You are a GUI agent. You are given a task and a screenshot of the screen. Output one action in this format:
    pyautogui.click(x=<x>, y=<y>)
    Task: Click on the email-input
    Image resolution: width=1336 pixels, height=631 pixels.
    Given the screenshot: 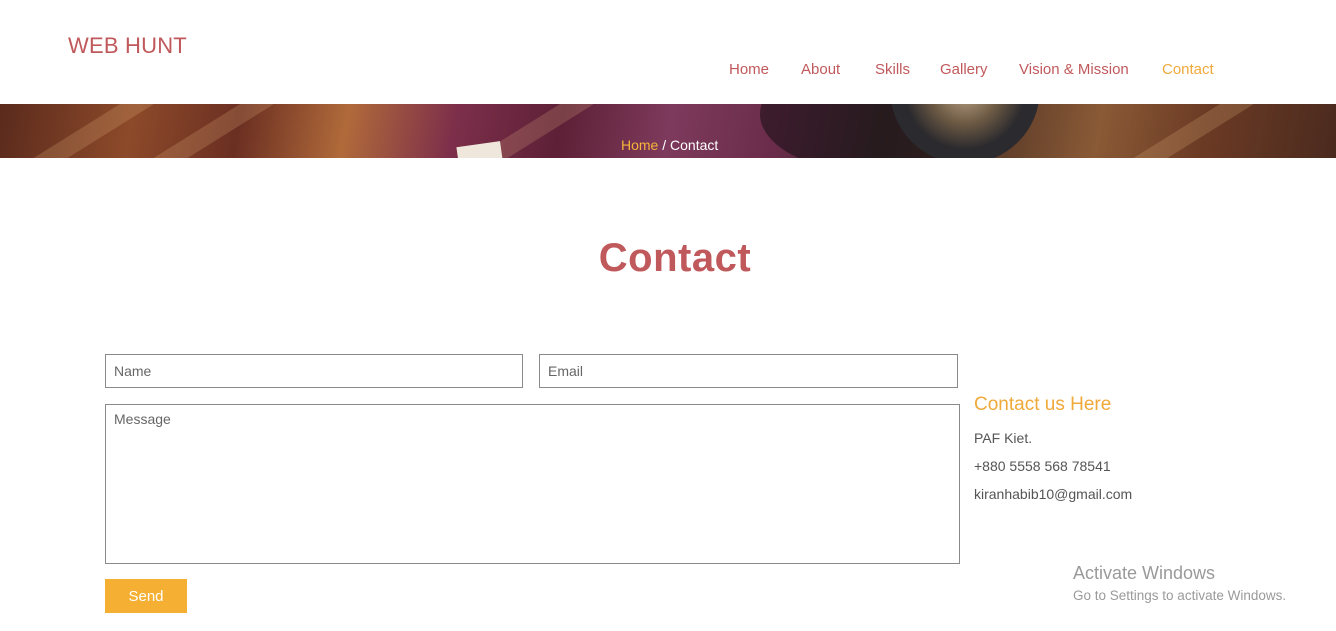 What is the action you would take?
    pyautogui.click(x=748, y=371)
    